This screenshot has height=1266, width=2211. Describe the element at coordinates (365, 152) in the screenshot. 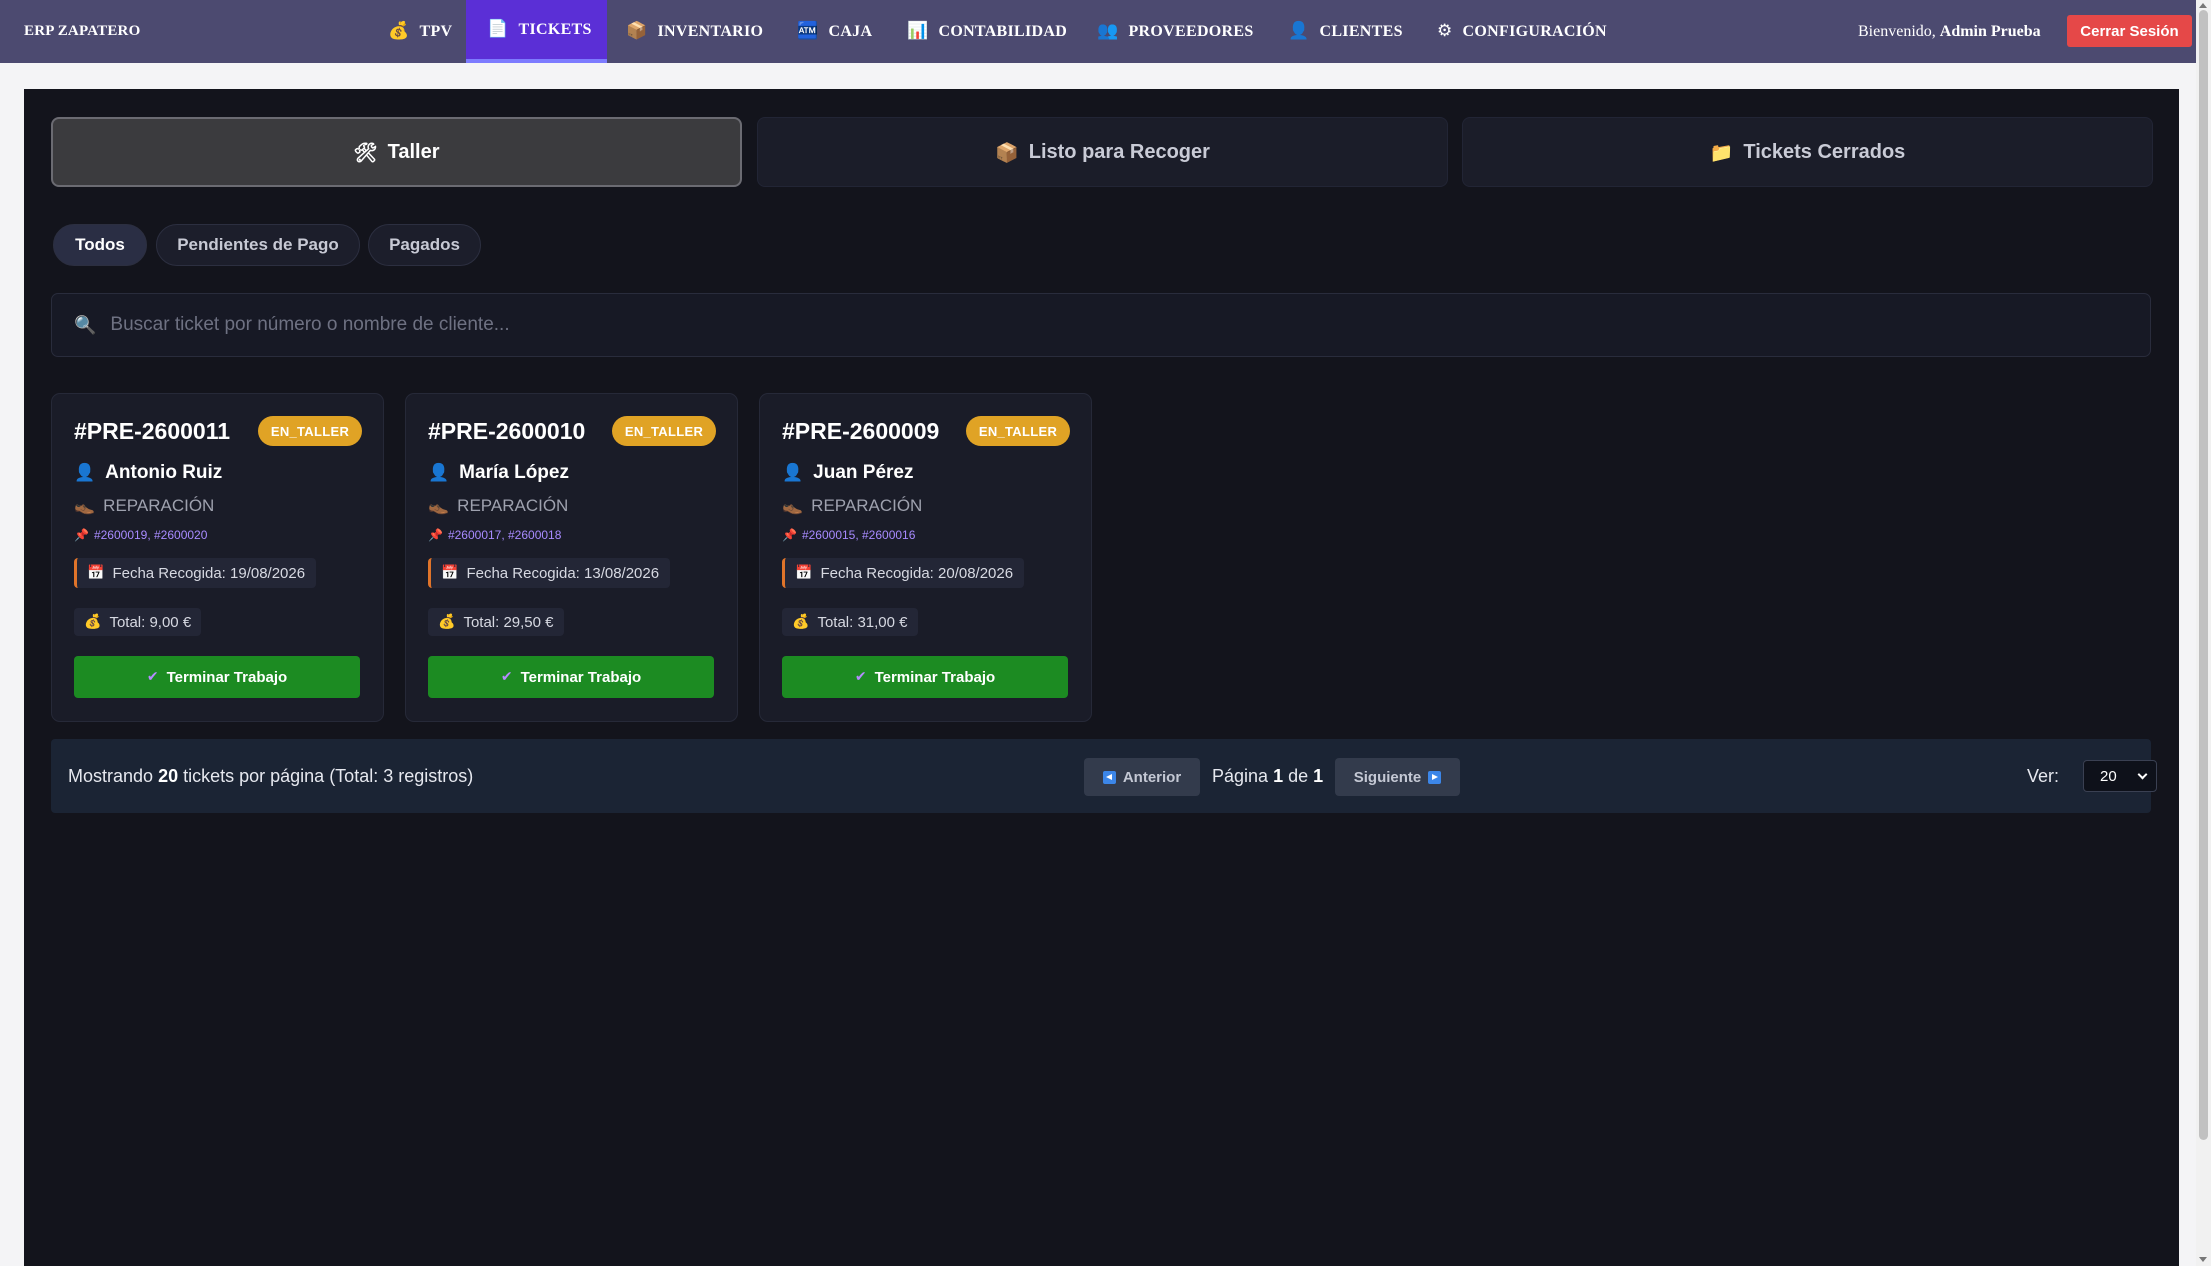

I see `tools-icon: 🛠` at that location.